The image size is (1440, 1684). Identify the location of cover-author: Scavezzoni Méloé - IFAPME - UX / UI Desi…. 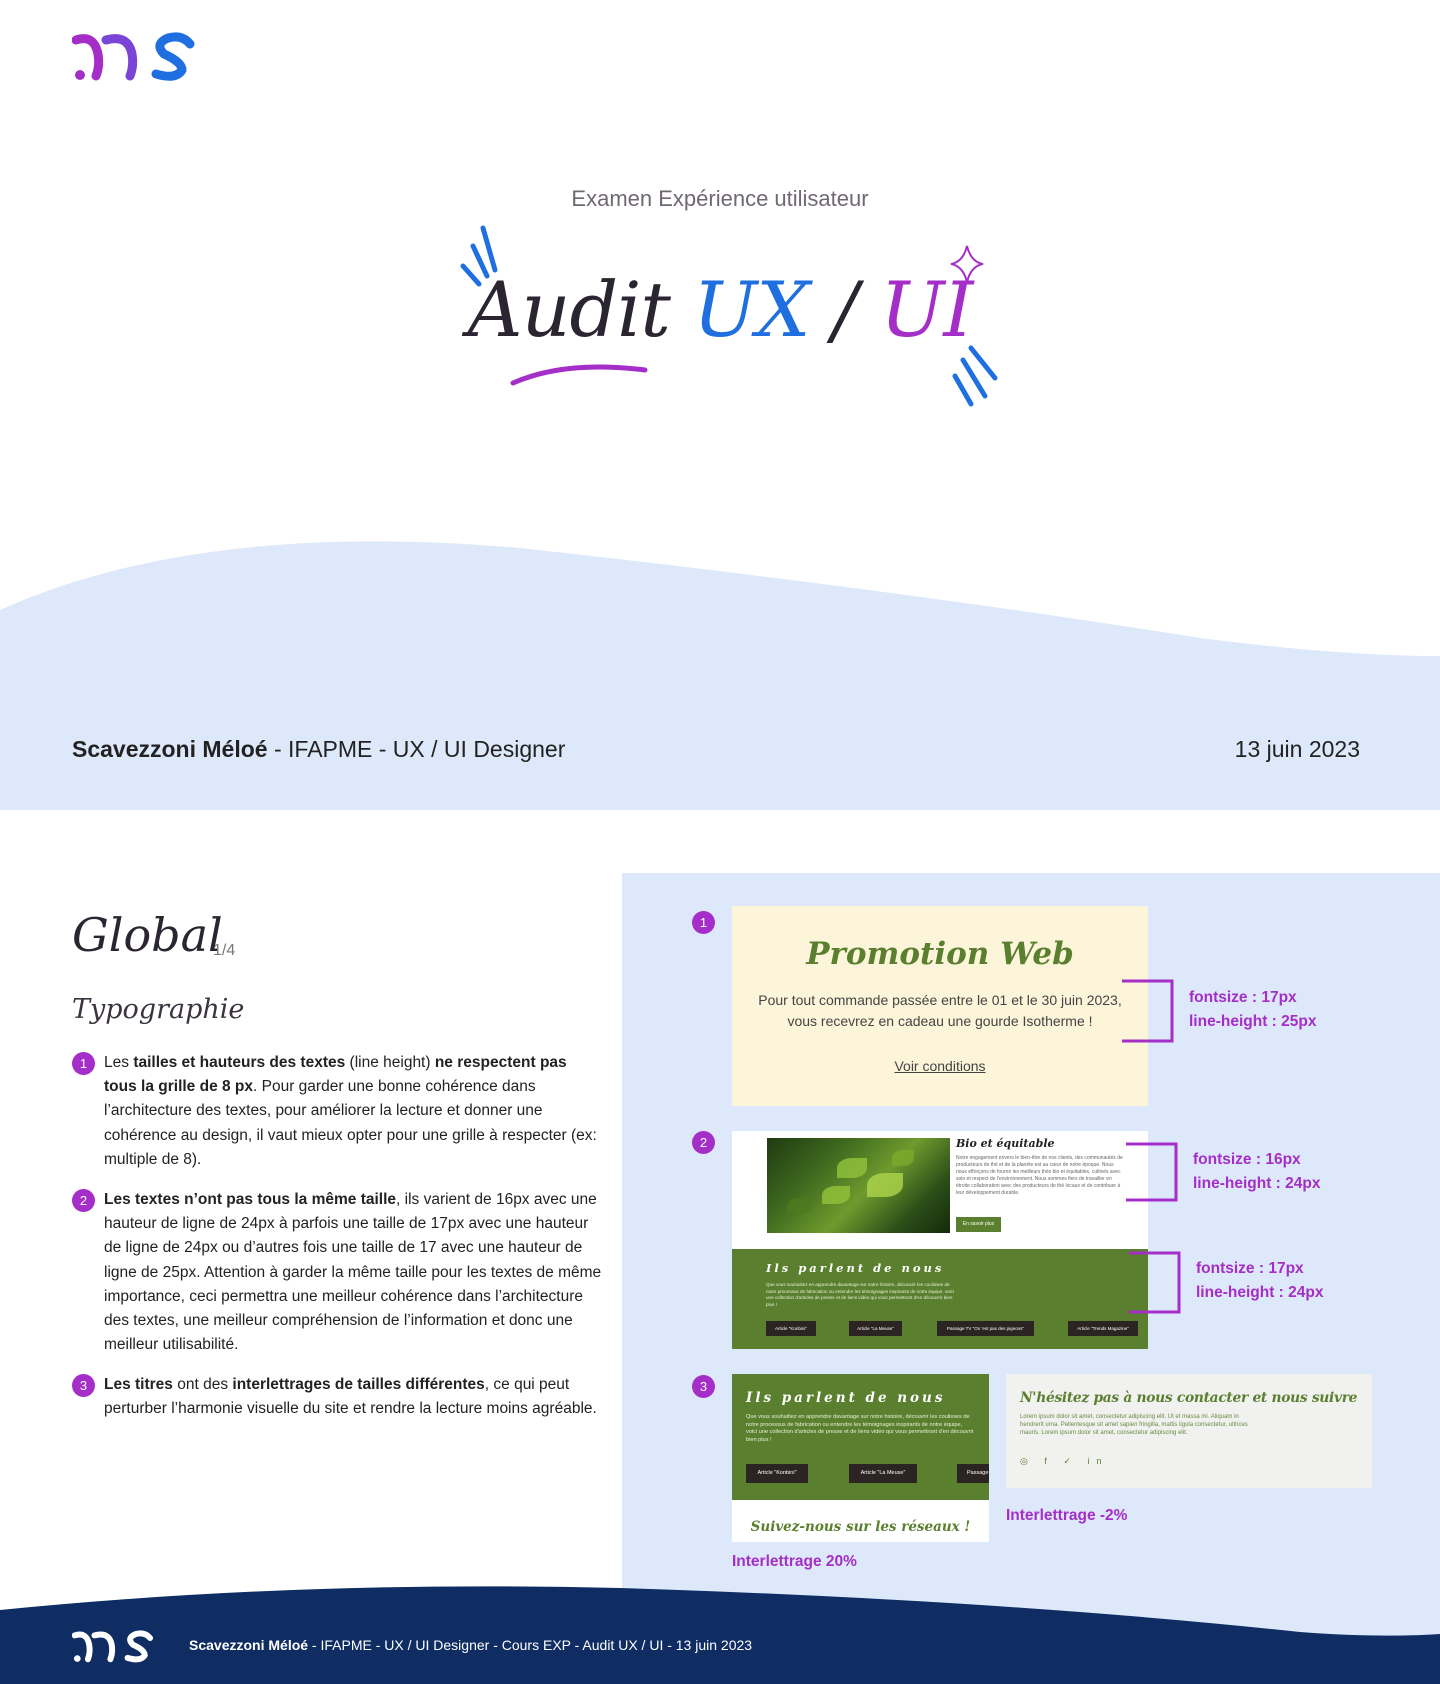
(318, 749).